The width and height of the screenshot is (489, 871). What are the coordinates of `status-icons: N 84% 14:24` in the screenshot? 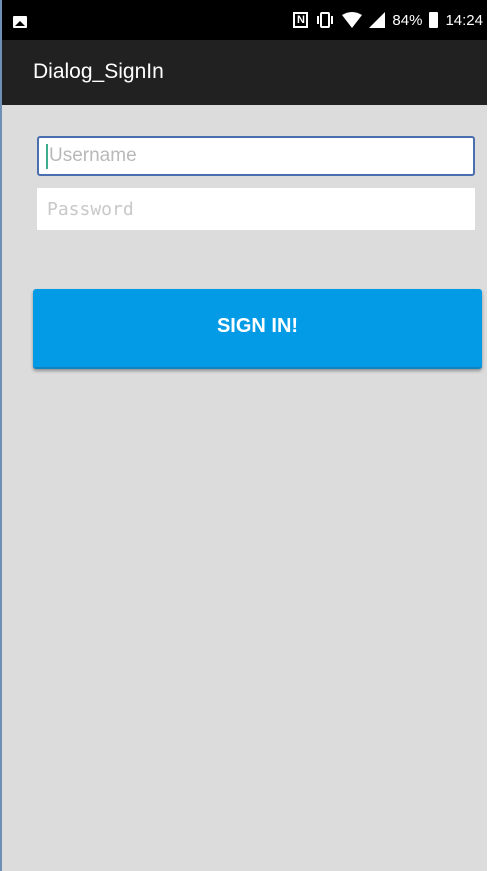 It's located at (388, 20).